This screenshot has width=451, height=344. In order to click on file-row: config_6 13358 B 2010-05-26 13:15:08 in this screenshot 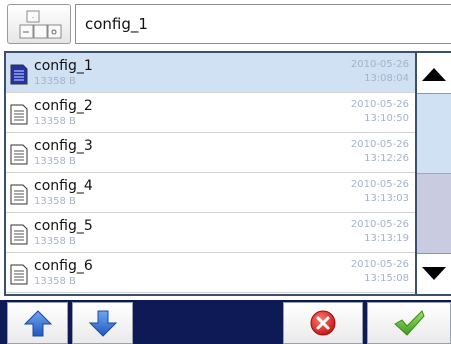, I will do `click(210, 273)`.